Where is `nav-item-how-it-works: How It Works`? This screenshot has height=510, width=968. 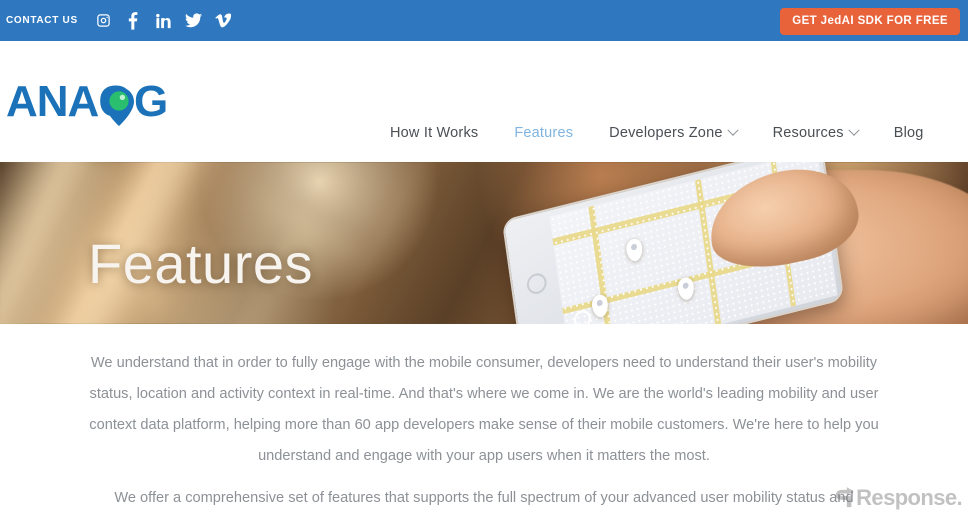 nav-item-how-it-works: How It Works is located at coordinates (434, 133).